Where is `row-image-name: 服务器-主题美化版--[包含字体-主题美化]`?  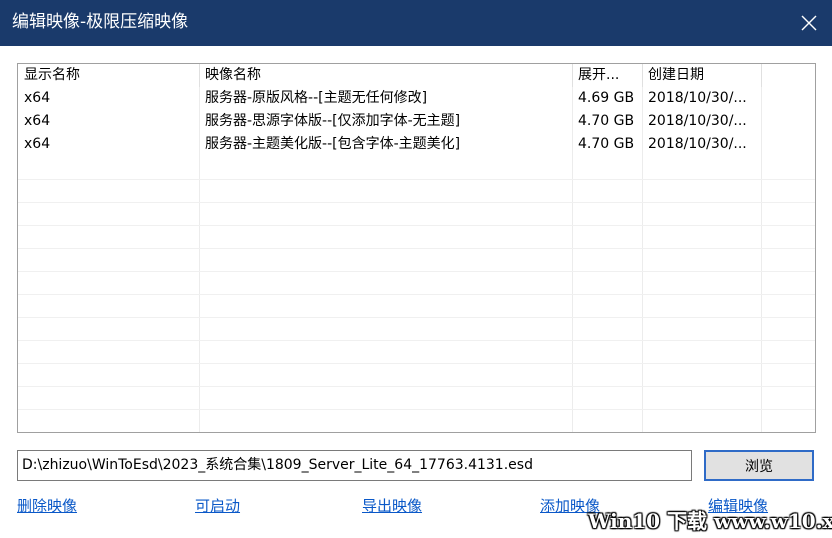
row-image-name: 服务器-主题美化版--[包含字体-主题美化] is located at coordinates (333, 144).